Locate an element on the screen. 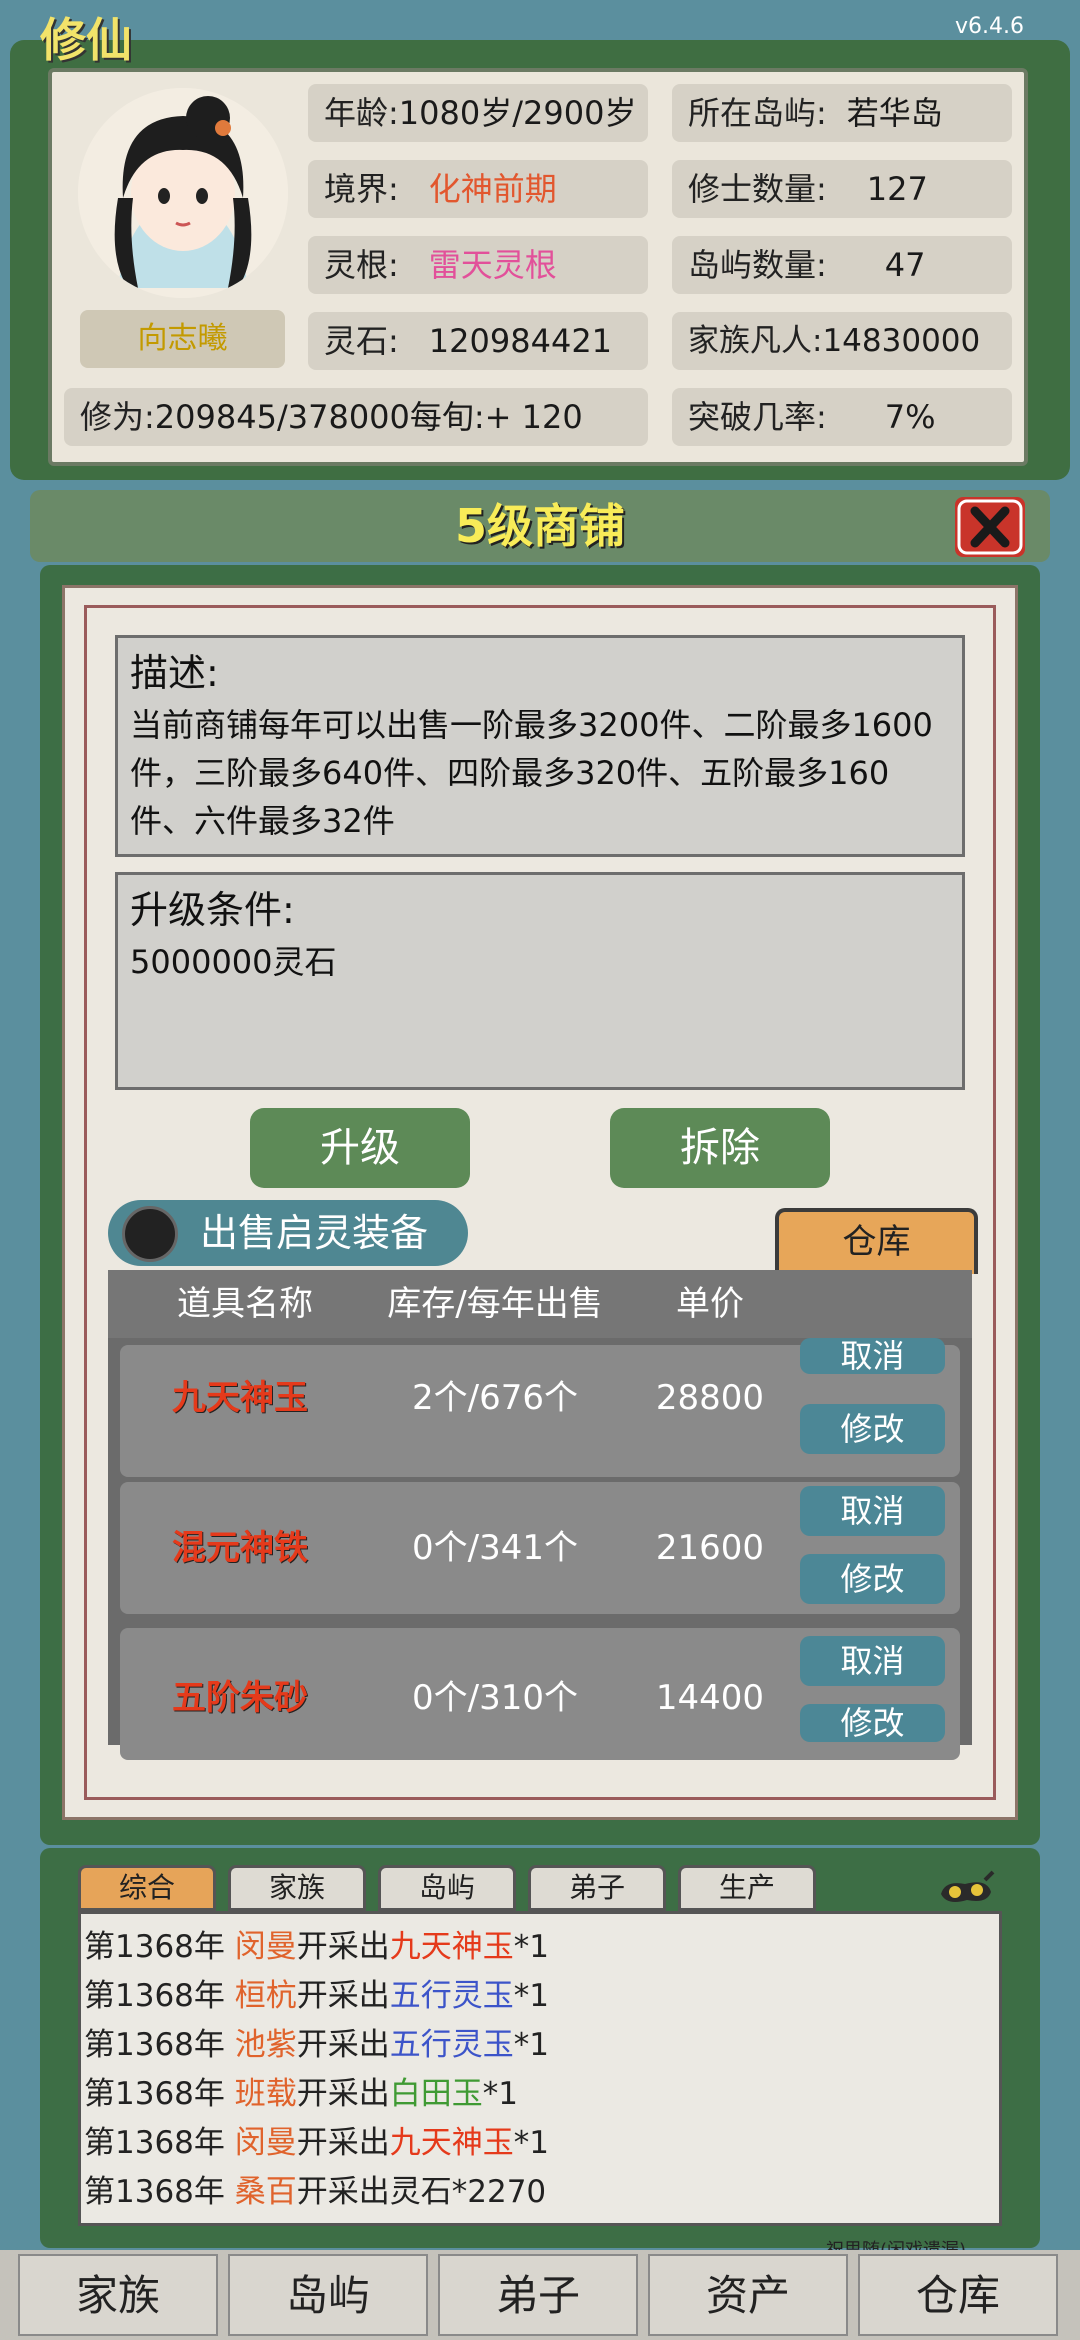 Image resolution: width=1080 pixels, height=2340 pixels. close-button is located at coordinates (990, 527).